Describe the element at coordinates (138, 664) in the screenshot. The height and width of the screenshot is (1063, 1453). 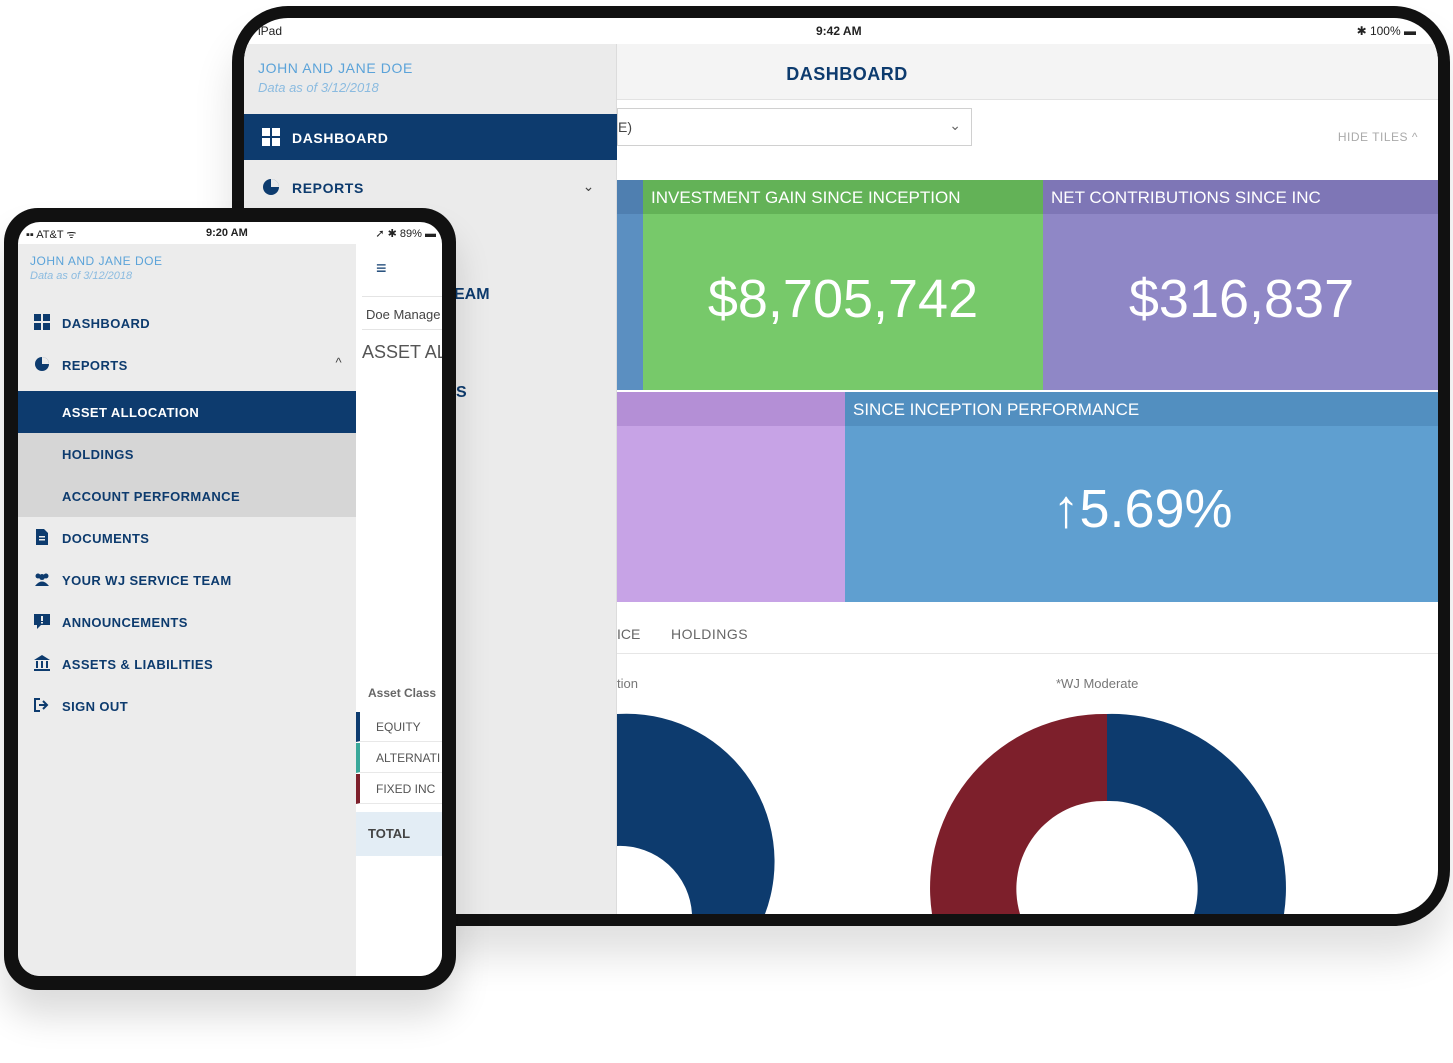
I see `sidebar-item-label: ASSETS & LIABILITIES` at that location.